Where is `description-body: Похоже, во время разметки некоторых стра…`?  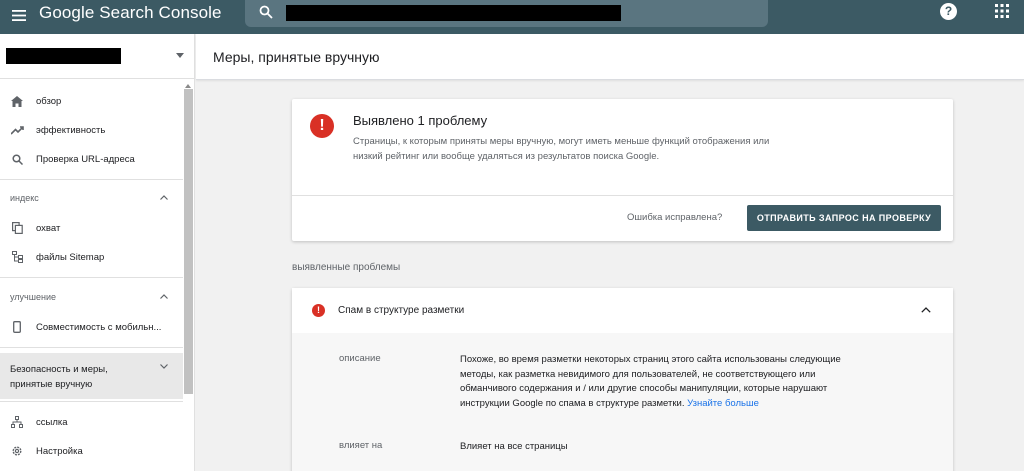
description-body: Похоже, во время разметки некоторых стра… is located at coordinates (650, 381).